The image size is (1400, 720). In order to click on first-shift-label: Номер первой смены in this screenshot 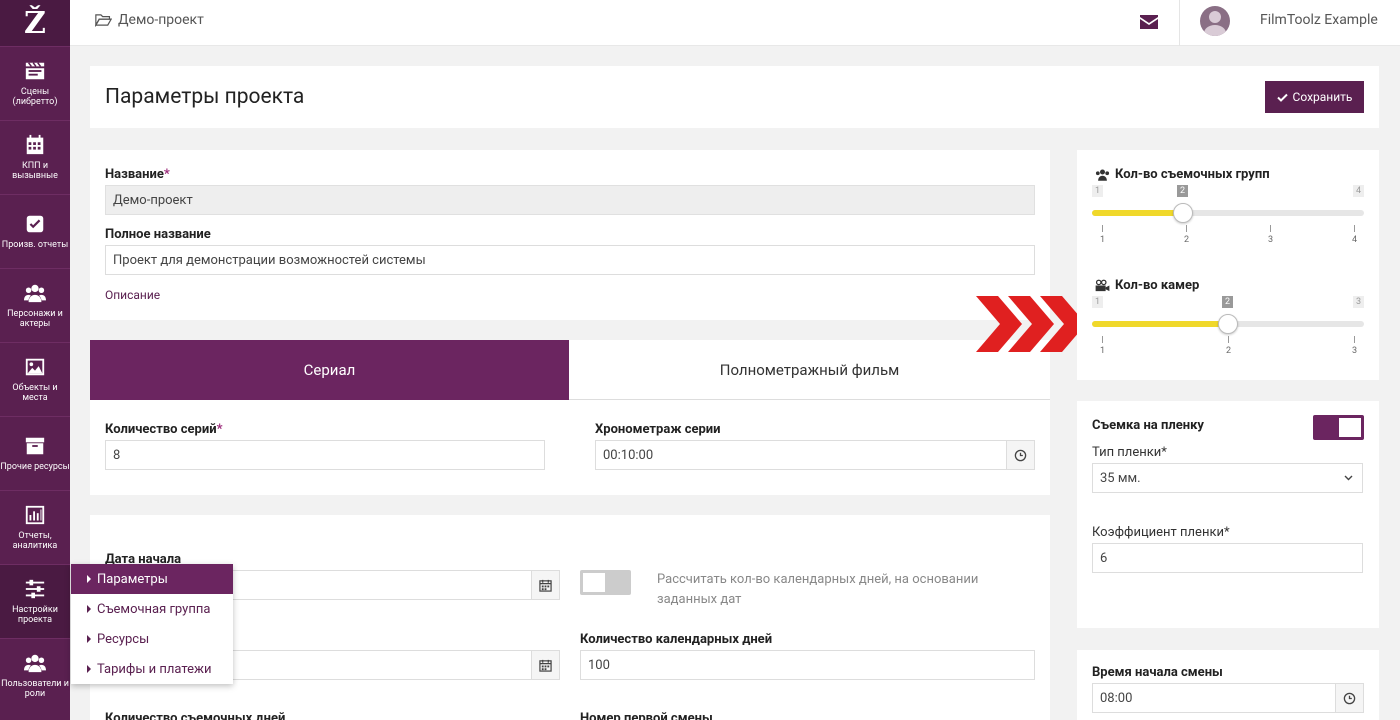, I will do `click(646, 715)`.